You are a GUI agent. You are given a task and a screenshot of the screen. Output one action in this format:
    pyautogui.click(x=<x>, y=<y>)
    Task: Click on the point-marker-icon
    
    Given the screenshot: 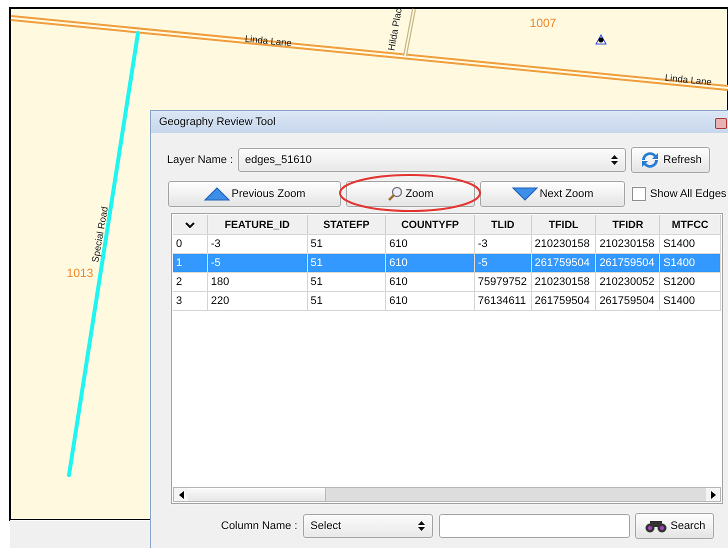 What is the action you would take?
    pyautogui.click(x=601, y=39)
    